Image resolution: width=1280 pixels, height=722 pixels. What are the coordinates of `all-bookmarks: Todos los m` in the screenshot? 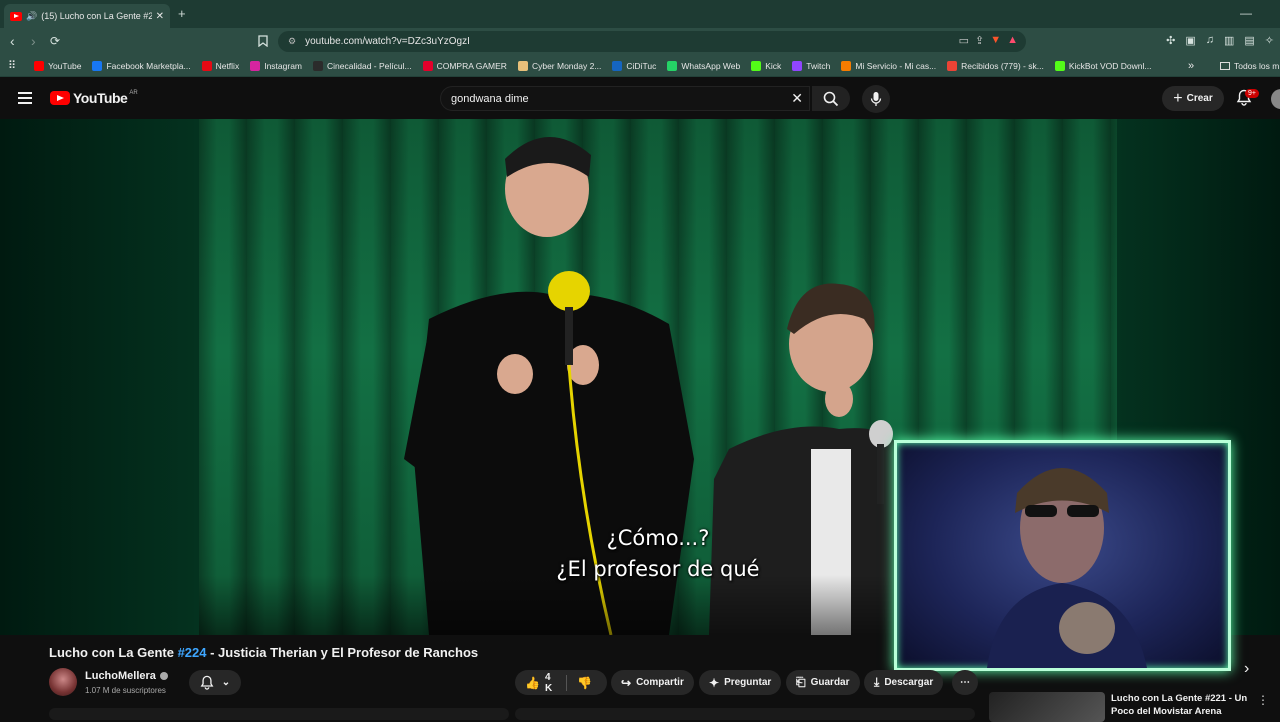 It's located at (1249, 66).